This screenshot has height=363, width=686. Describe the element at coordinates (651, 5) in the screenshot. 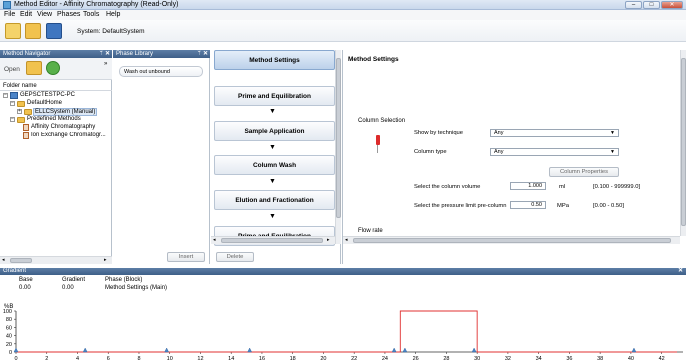

I see `maximize-button: □` at that location.